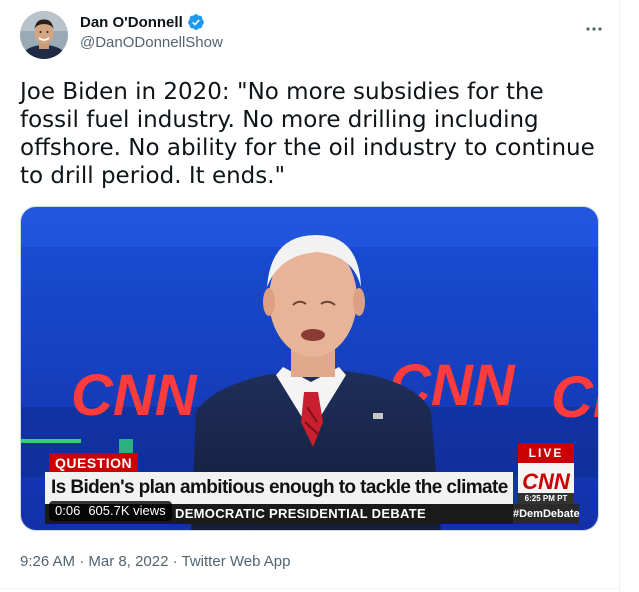  I want to click on hashtag-banner: #DemDebate, so click(546, 514).